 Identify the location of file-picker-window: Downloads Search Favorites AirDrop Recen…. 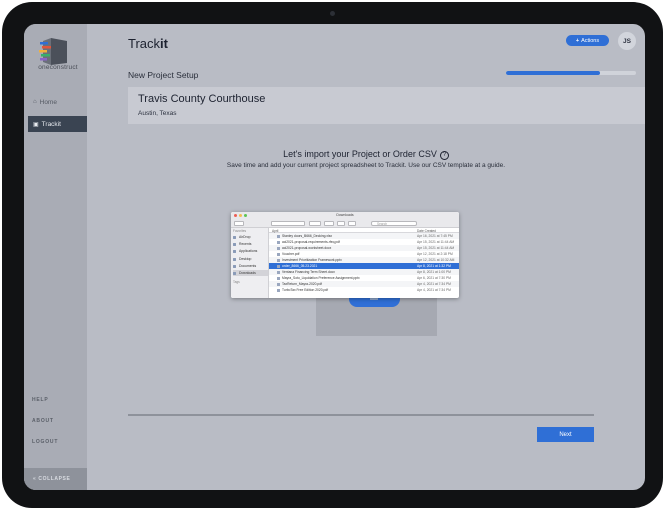
(345, 255).